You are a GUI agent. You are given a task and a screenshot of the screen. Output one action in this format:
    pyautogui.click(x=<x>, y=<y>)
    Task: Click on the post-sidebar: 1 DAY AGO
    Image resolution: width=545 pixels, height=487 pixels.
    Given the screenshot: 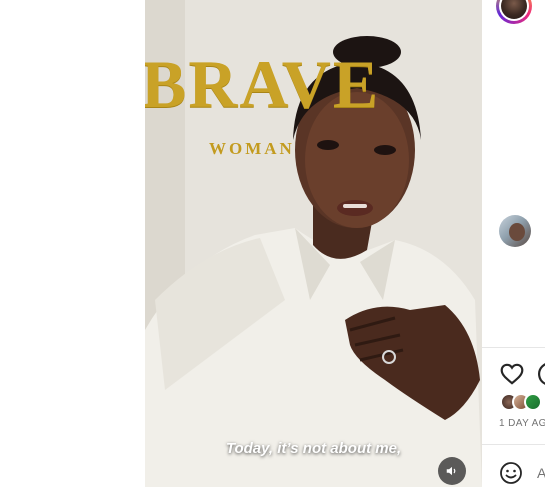 What is the action you would take?
    pyautogui.click(x=513, y=243)
    